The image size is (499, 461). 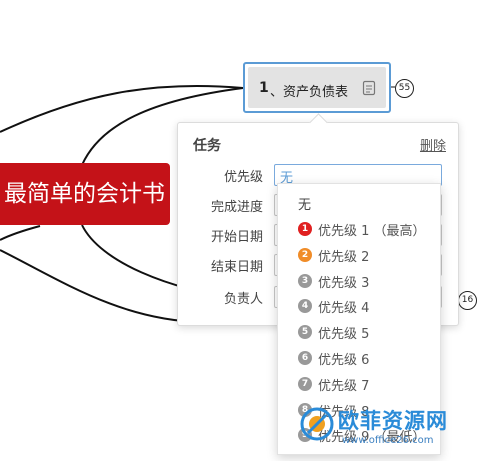 What do you see at coordinates (344, 386) in the screenshot?
I see `priority-option-label: 优先级 7` at bounding box center [344, 386].